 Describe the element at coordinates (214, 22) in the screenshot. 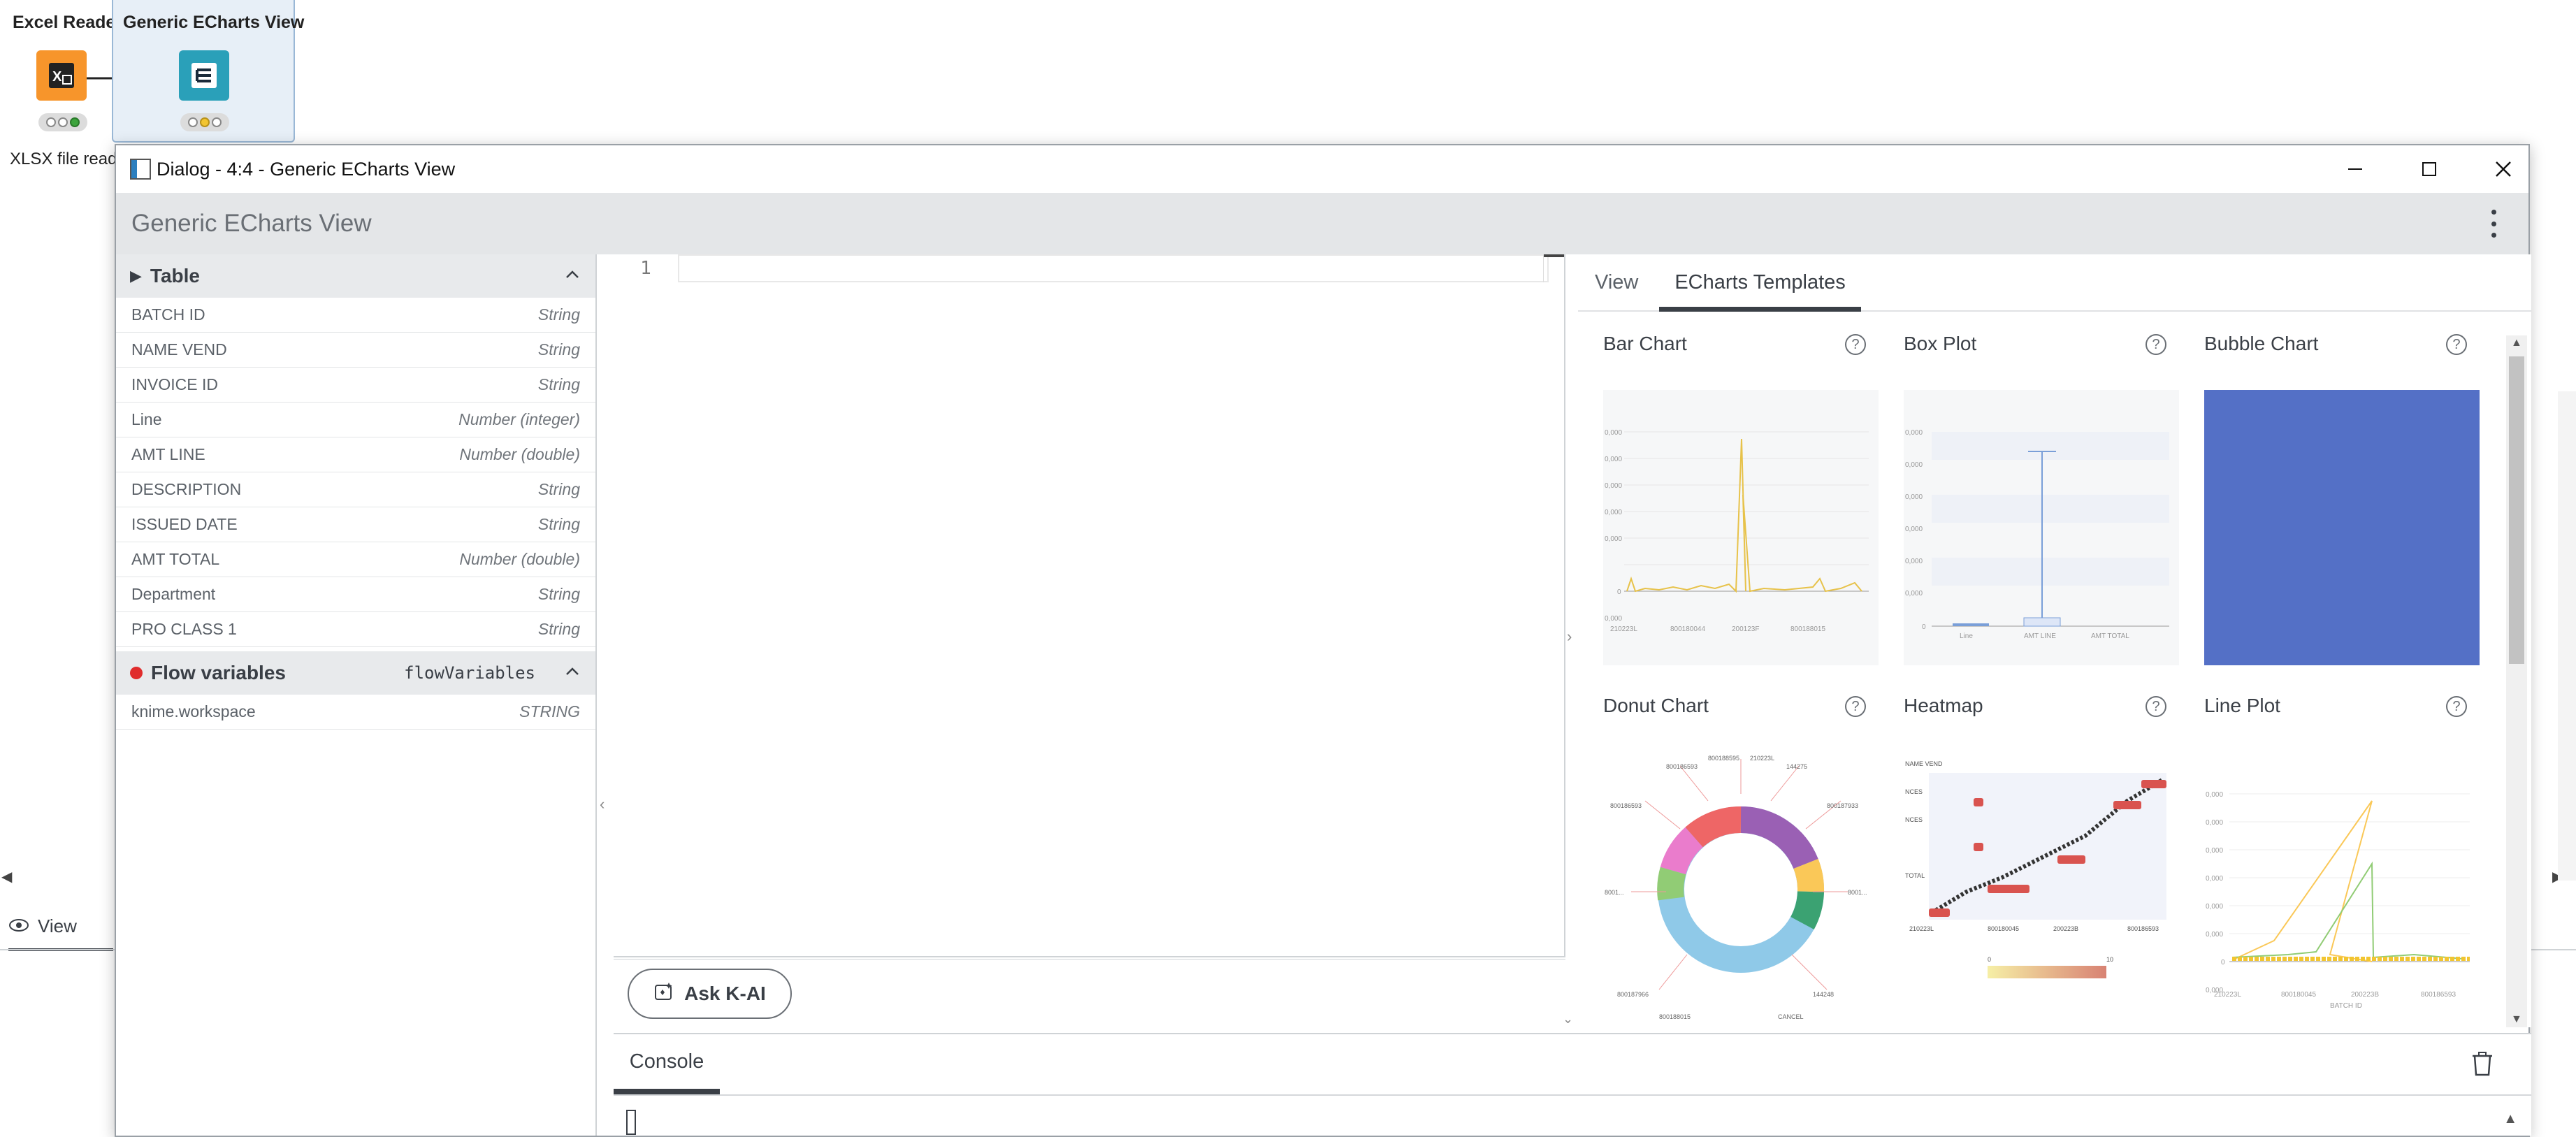

I see `node-title: Generic ECharts View` at that location.